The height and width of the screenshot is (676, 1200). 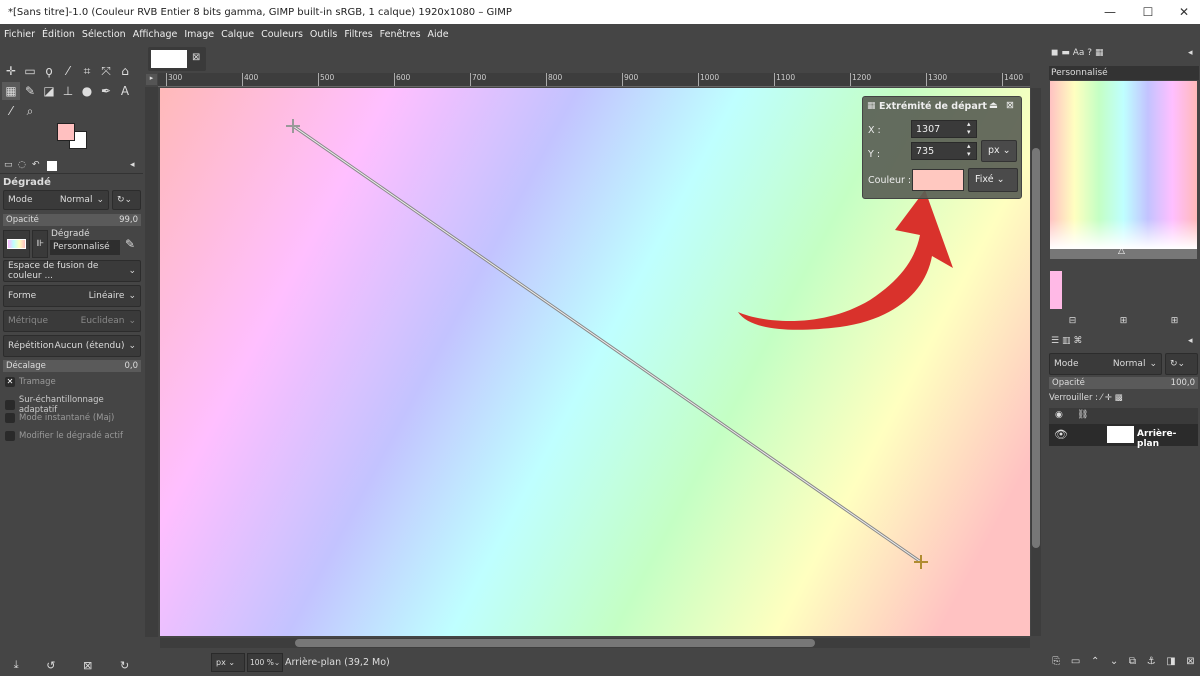 I want to click on paths-tab-icon: ⌘, so click(x=1077, y=341).